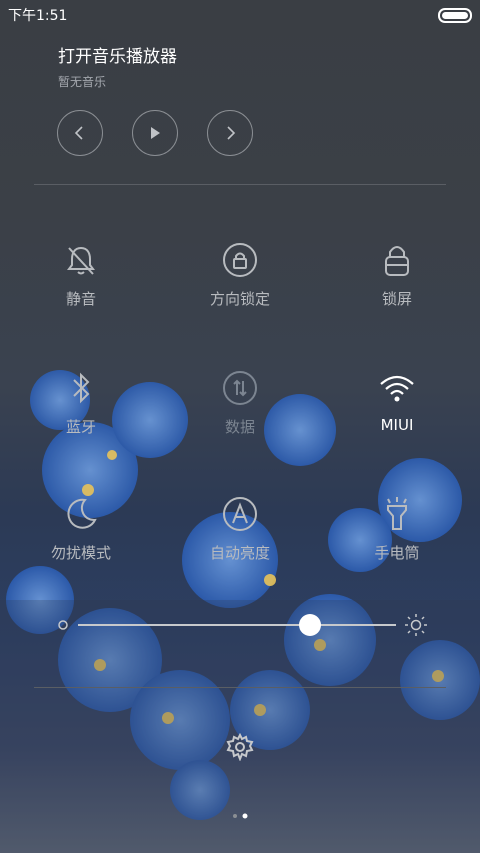  I want to click on gear-icon, so click(240, 747).